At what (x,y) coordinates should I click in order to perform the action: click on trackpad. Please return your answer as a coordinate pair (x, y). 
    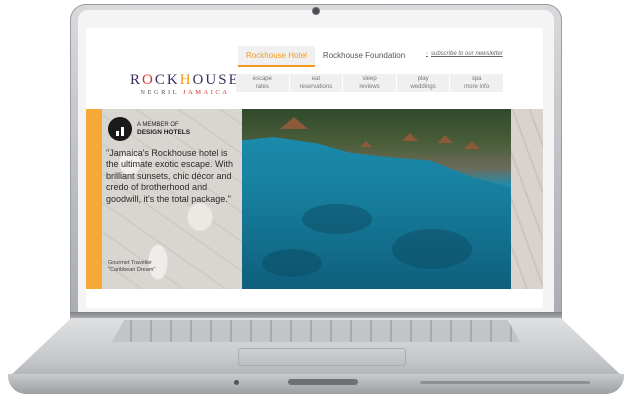
    Looking at the image, I should click on (322, 357).